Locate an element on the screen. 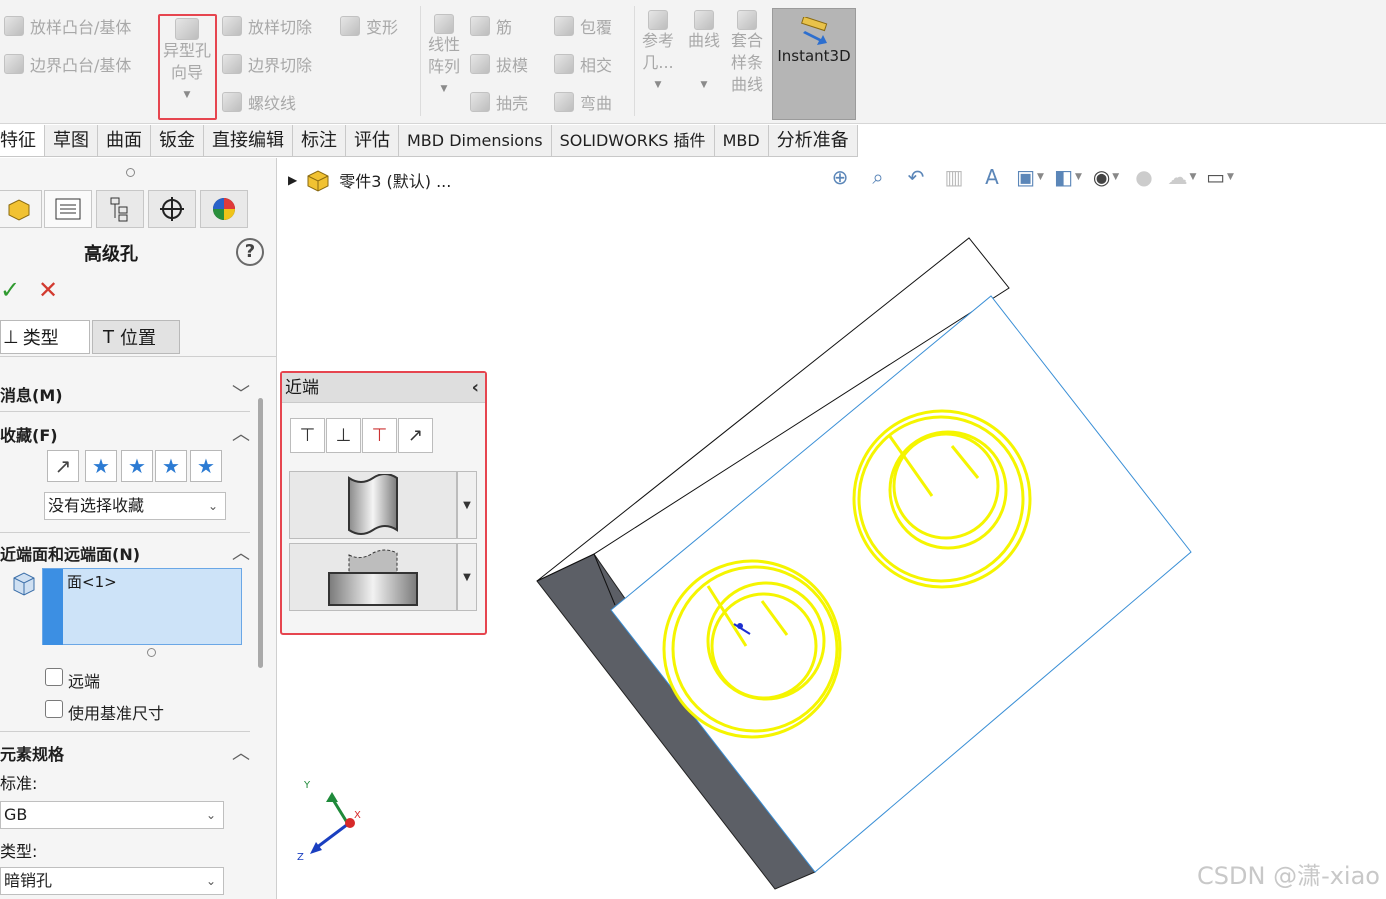 This screenshot has height=899, width=1386. cylinder-face-icon is located at coordinates (373, 504).